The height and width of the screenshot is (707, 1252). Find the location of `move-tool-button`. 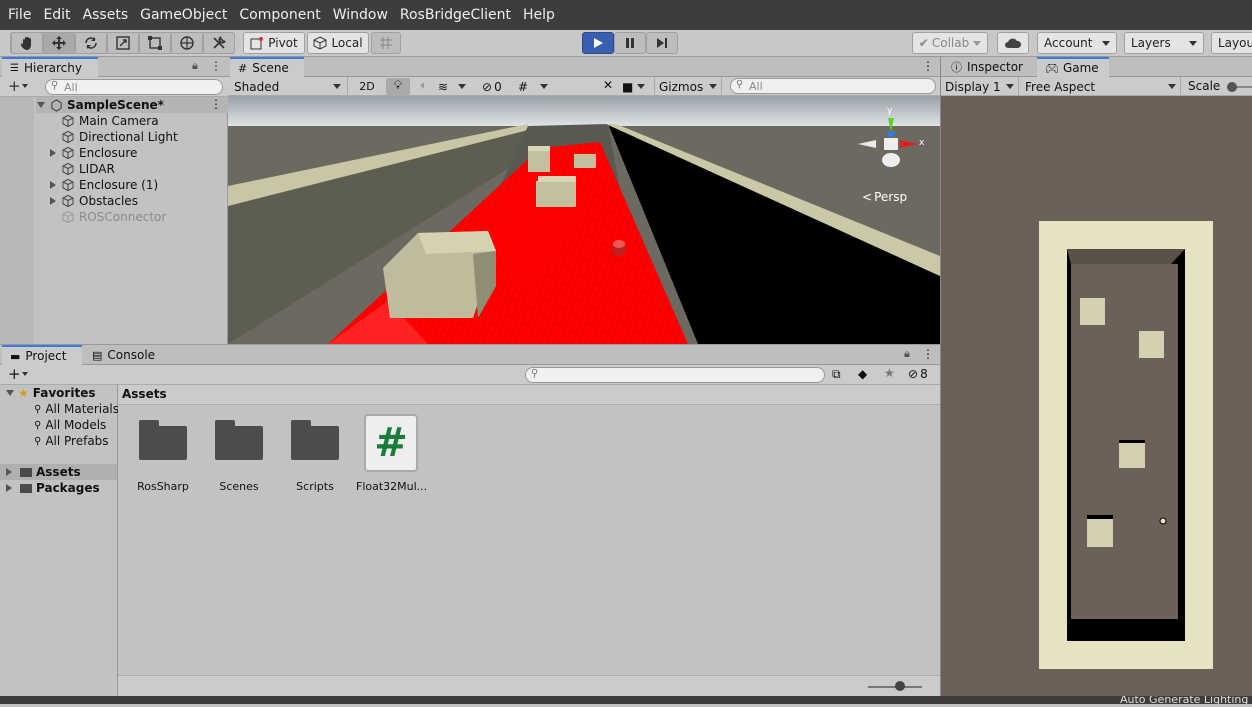

move-tool-button is located at coordinates (59, 43).